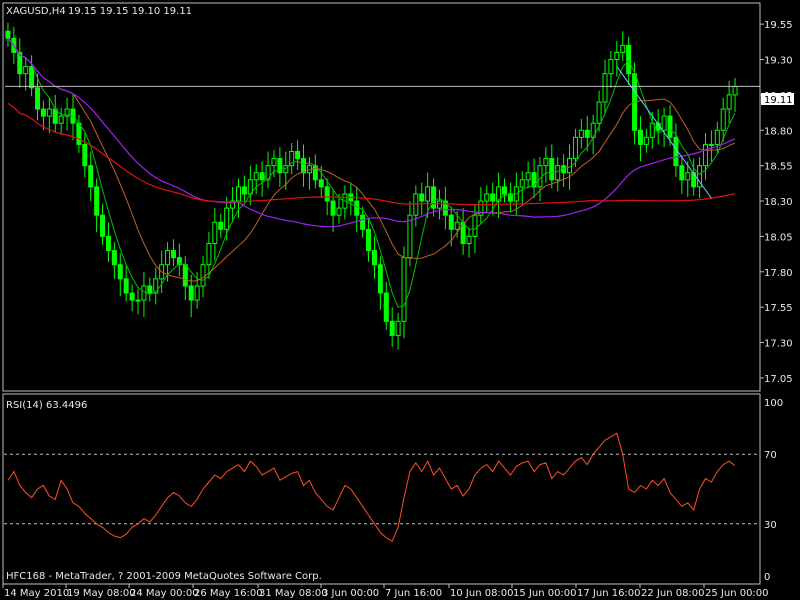  I want to click on time-tick-label: 14 May 2010, so click(36, 593).